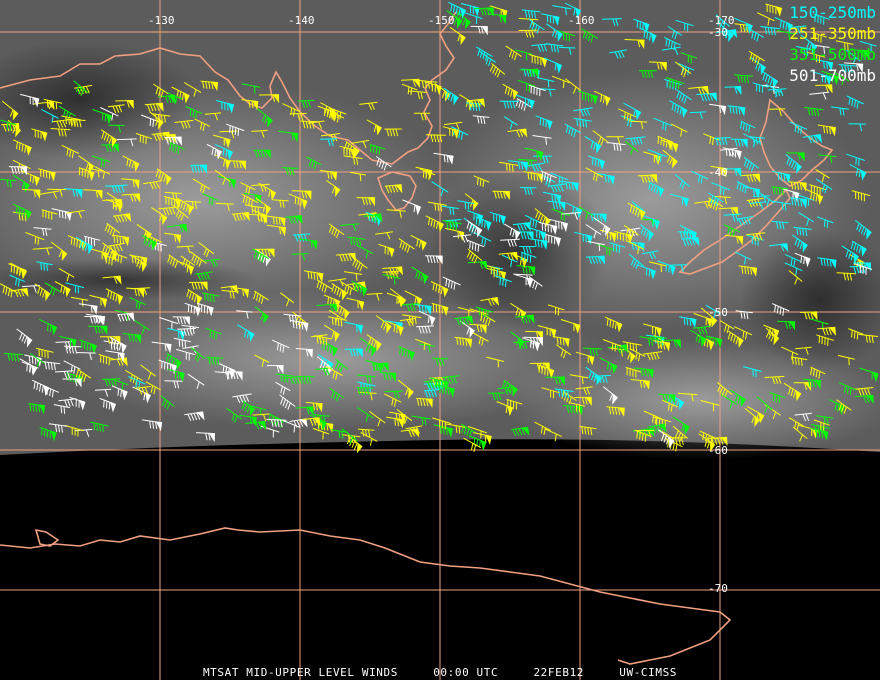  What do you see at coordinates (581, 20) in the screenshot?
I see `lon-label-160: -160` at bounding box center [581, 20].